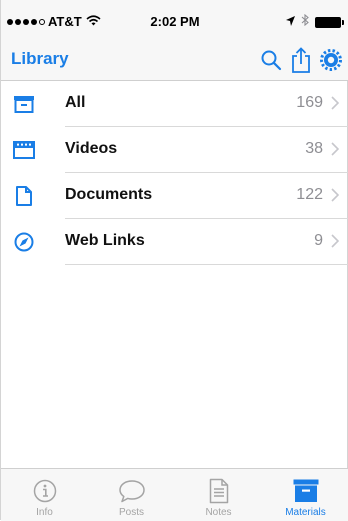  What do you see at coordinates (40, 58) in the screenshot?
I see `page-title: Library` at bounding box center [40, 58].